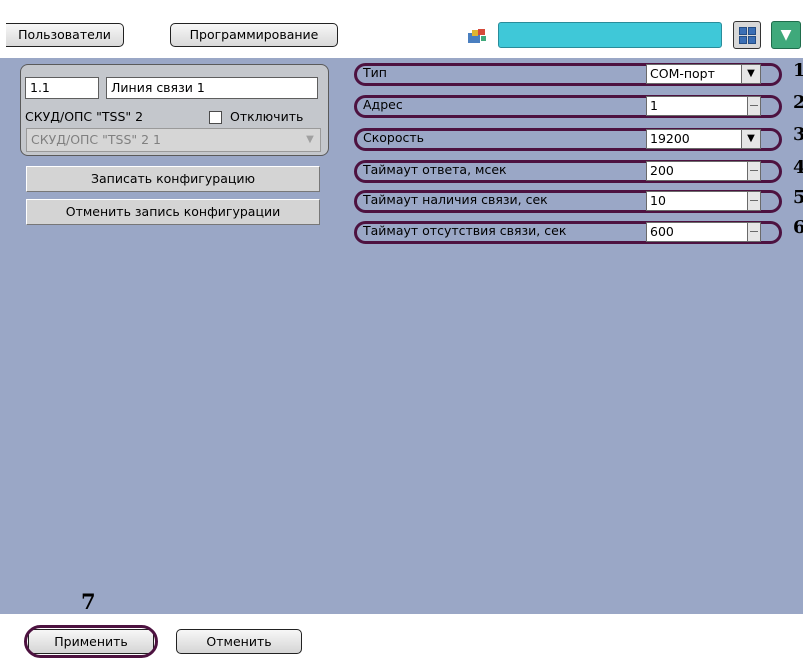  Describe the element at coordinates (658, 200) in the screenshot. I see `property-value: 10` at that location.